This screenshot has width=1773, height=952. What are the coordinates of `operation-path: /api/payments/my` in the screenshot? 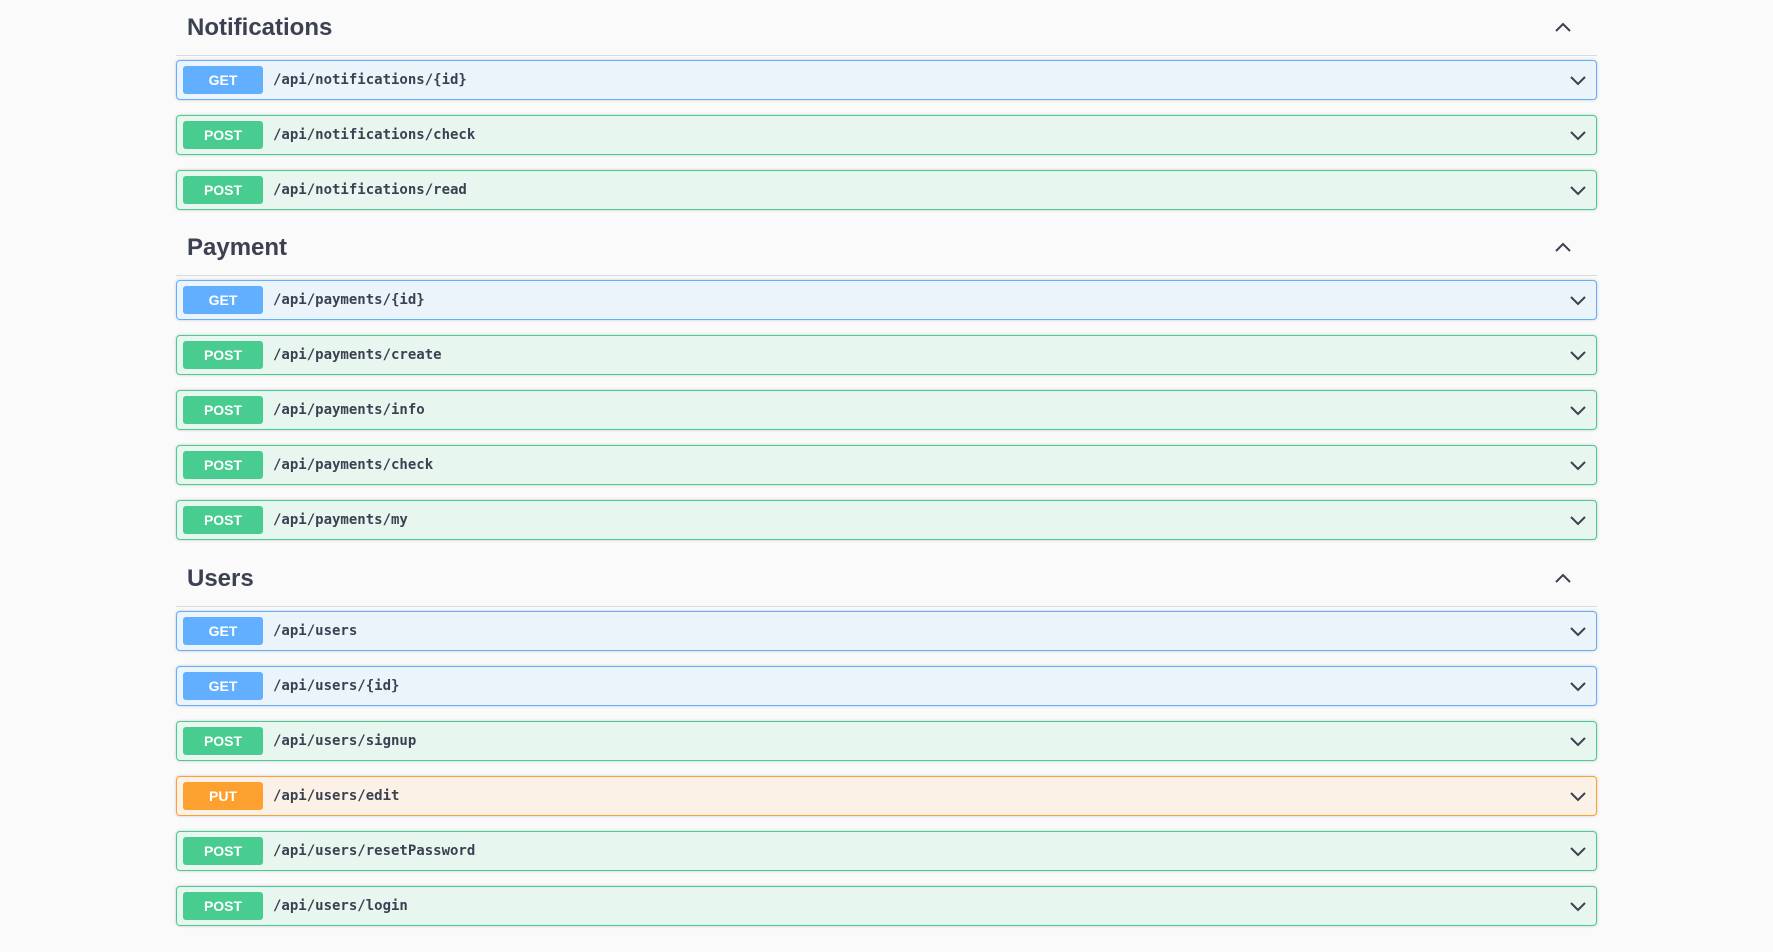 It's located at (340, 520).